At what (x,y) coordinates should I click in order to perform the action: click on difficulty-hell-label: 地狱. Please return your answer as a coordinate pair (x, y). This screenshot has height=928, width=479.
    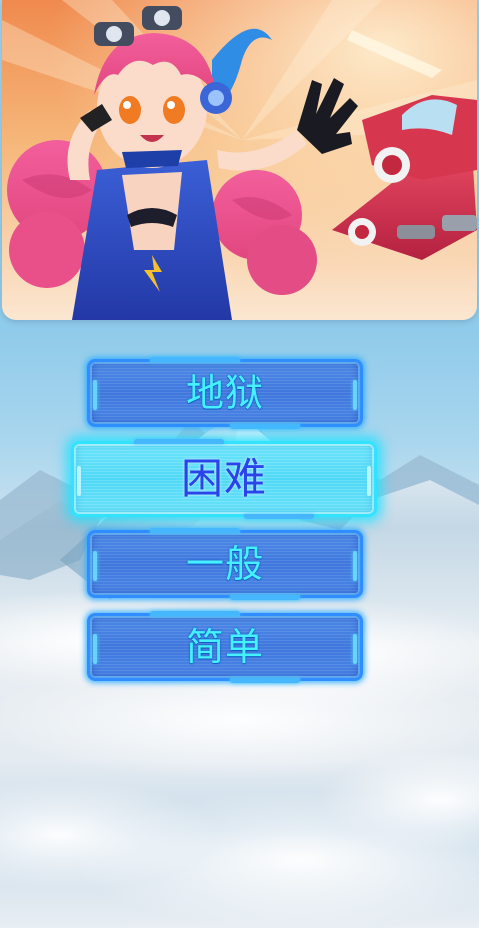
    Looking at the image, I should click on (224, 393).